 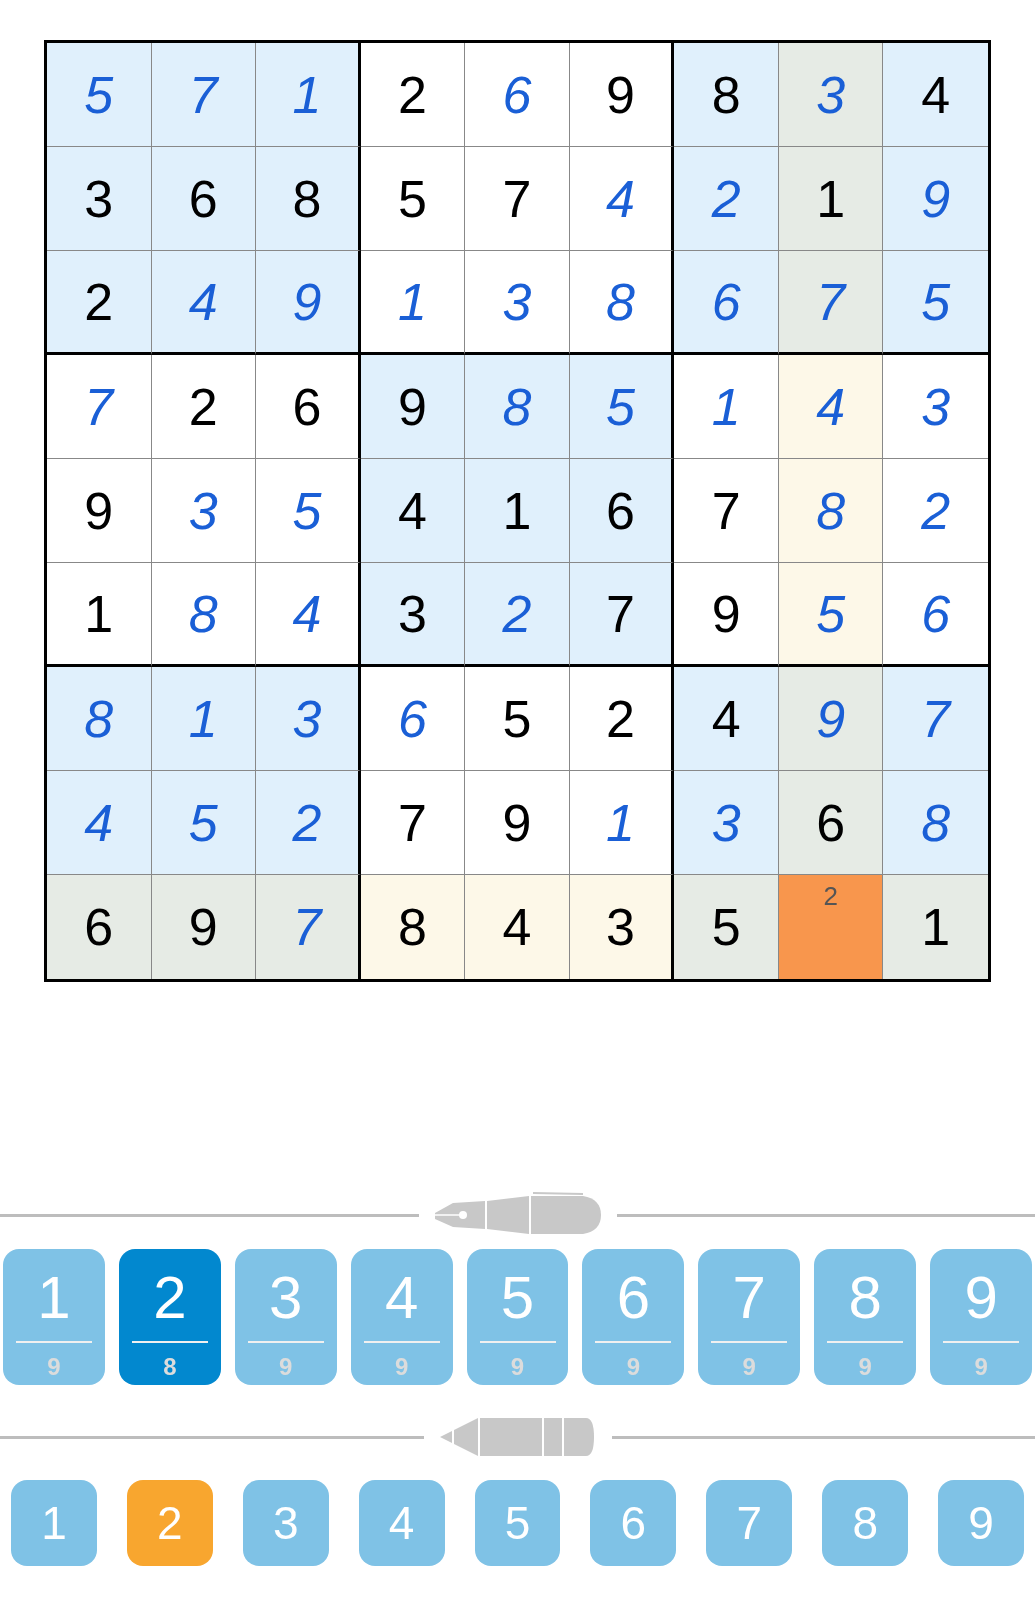 I want to click on digit-button: 2 8, so click(x=169, y=1317).